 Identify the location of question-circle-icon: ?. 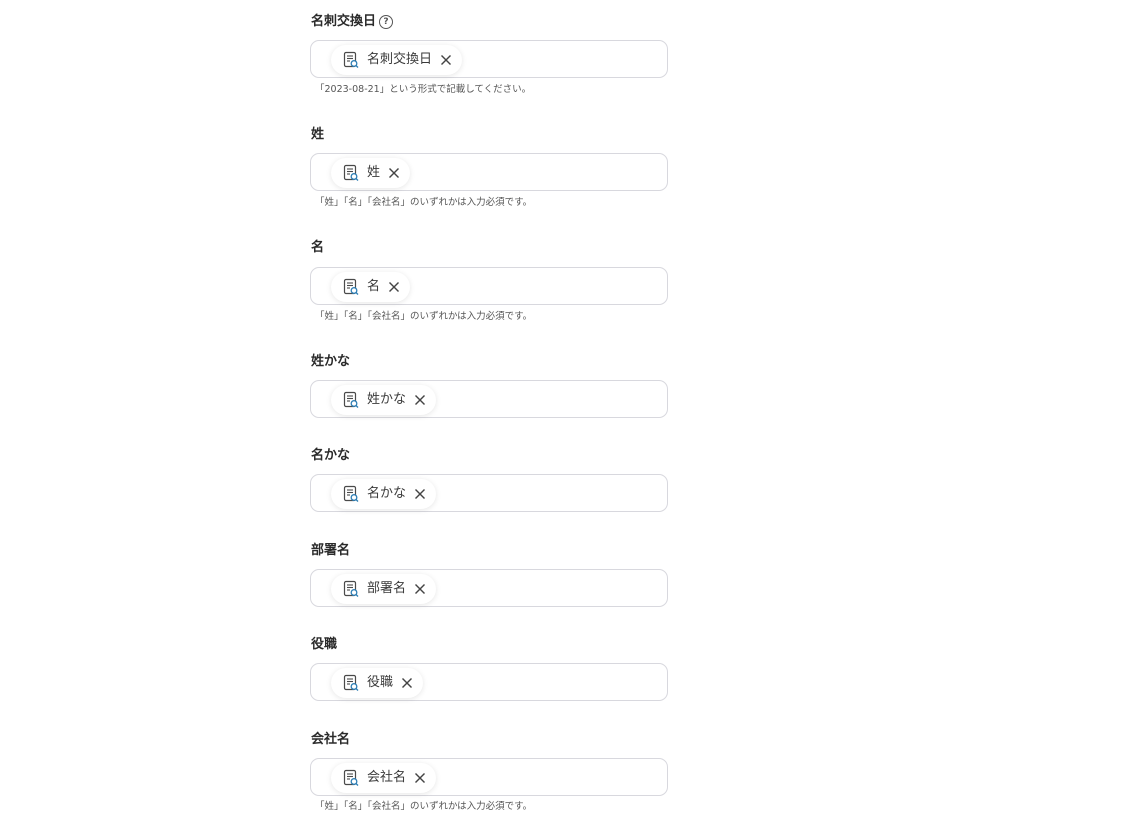
(386, 22).